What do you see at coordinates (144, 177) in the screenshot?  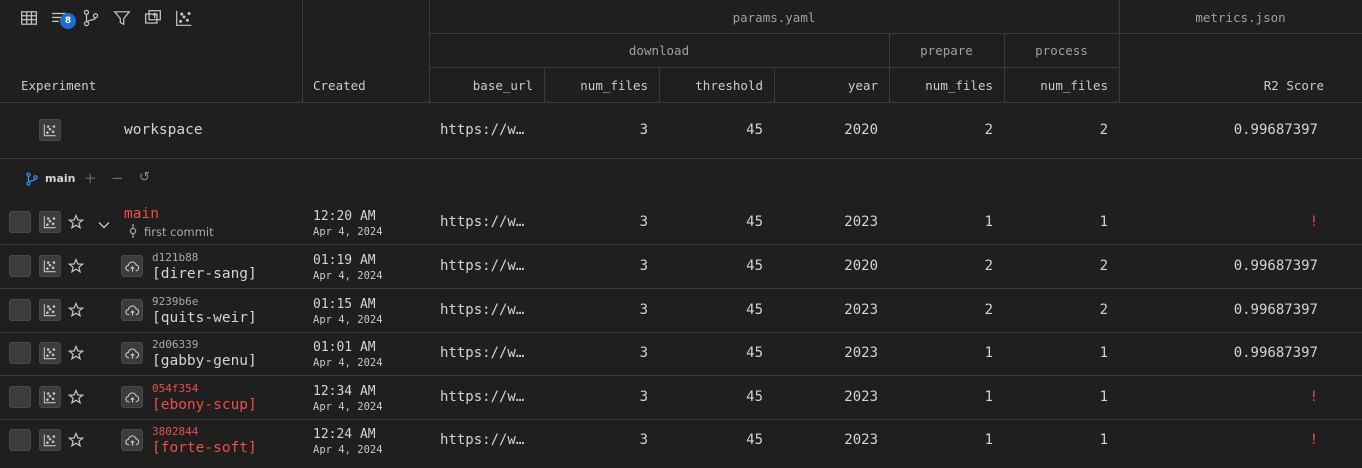 I see `reset-branch-button: ↺` at bounding box center [144, 177].